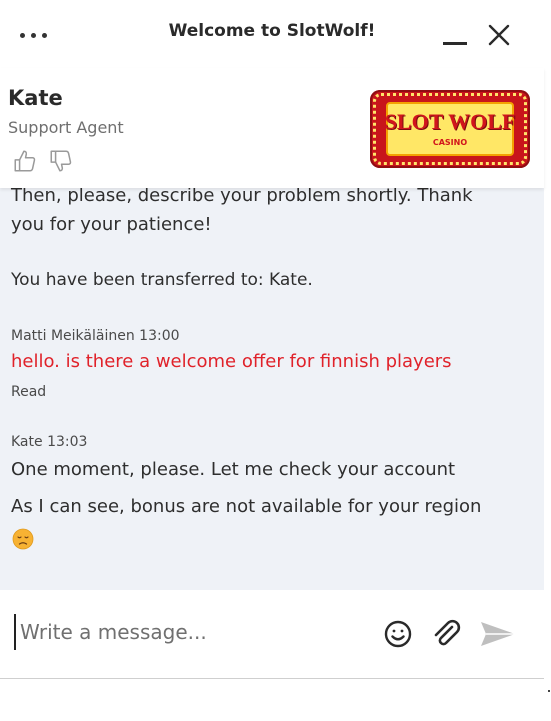  Describe the element at coordinates (29, 392) in the screenshot. I see `read-status: Read` at that location.